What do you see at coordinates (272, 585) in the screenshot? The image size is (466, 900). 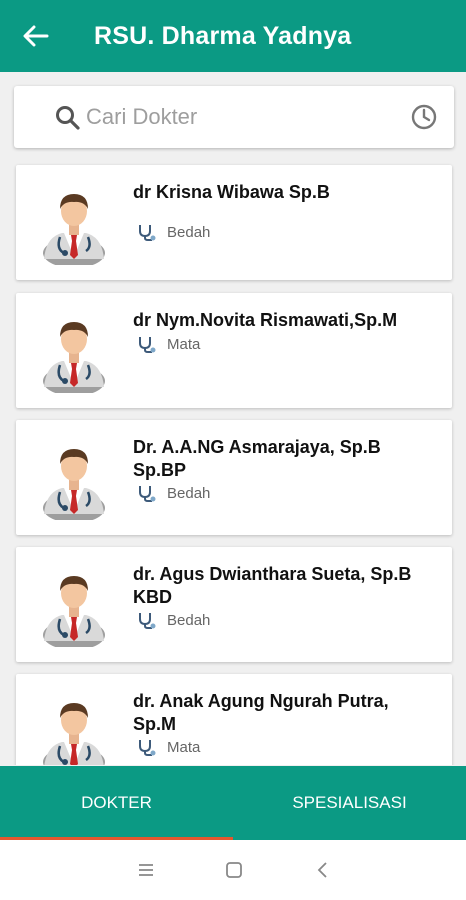 I see `doctor-name: dr. Agus Dwianthara Sueta, Sp.B KBD` at bounding box center [272, 585].